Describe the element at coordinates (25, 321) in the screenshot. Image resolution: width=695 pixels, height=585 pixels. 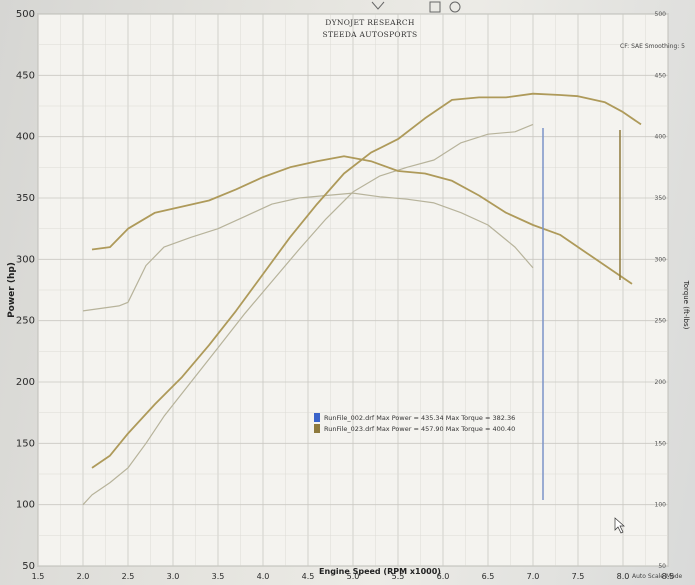
I see `y-tick-label: 250` at that location.